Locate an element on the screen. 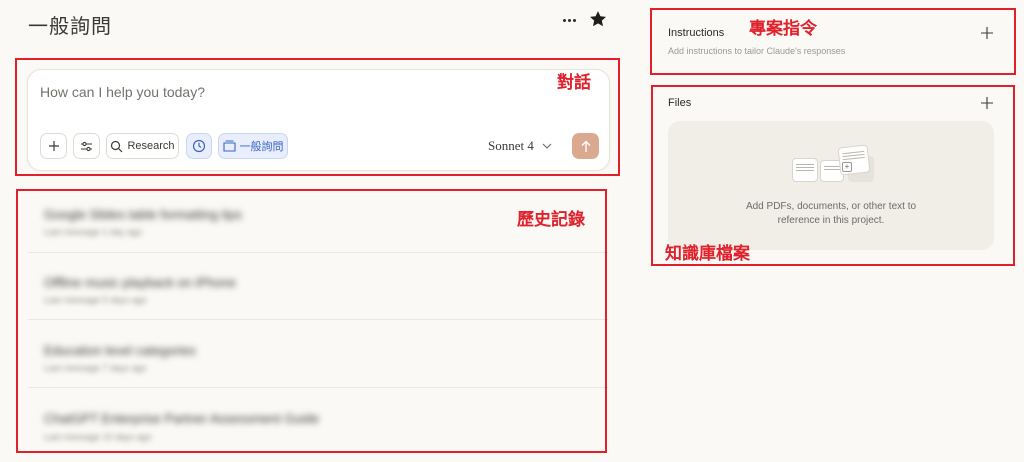 The height and width of the screenshot is (462, 1024). tools-button is located at coordinates (86, 146).